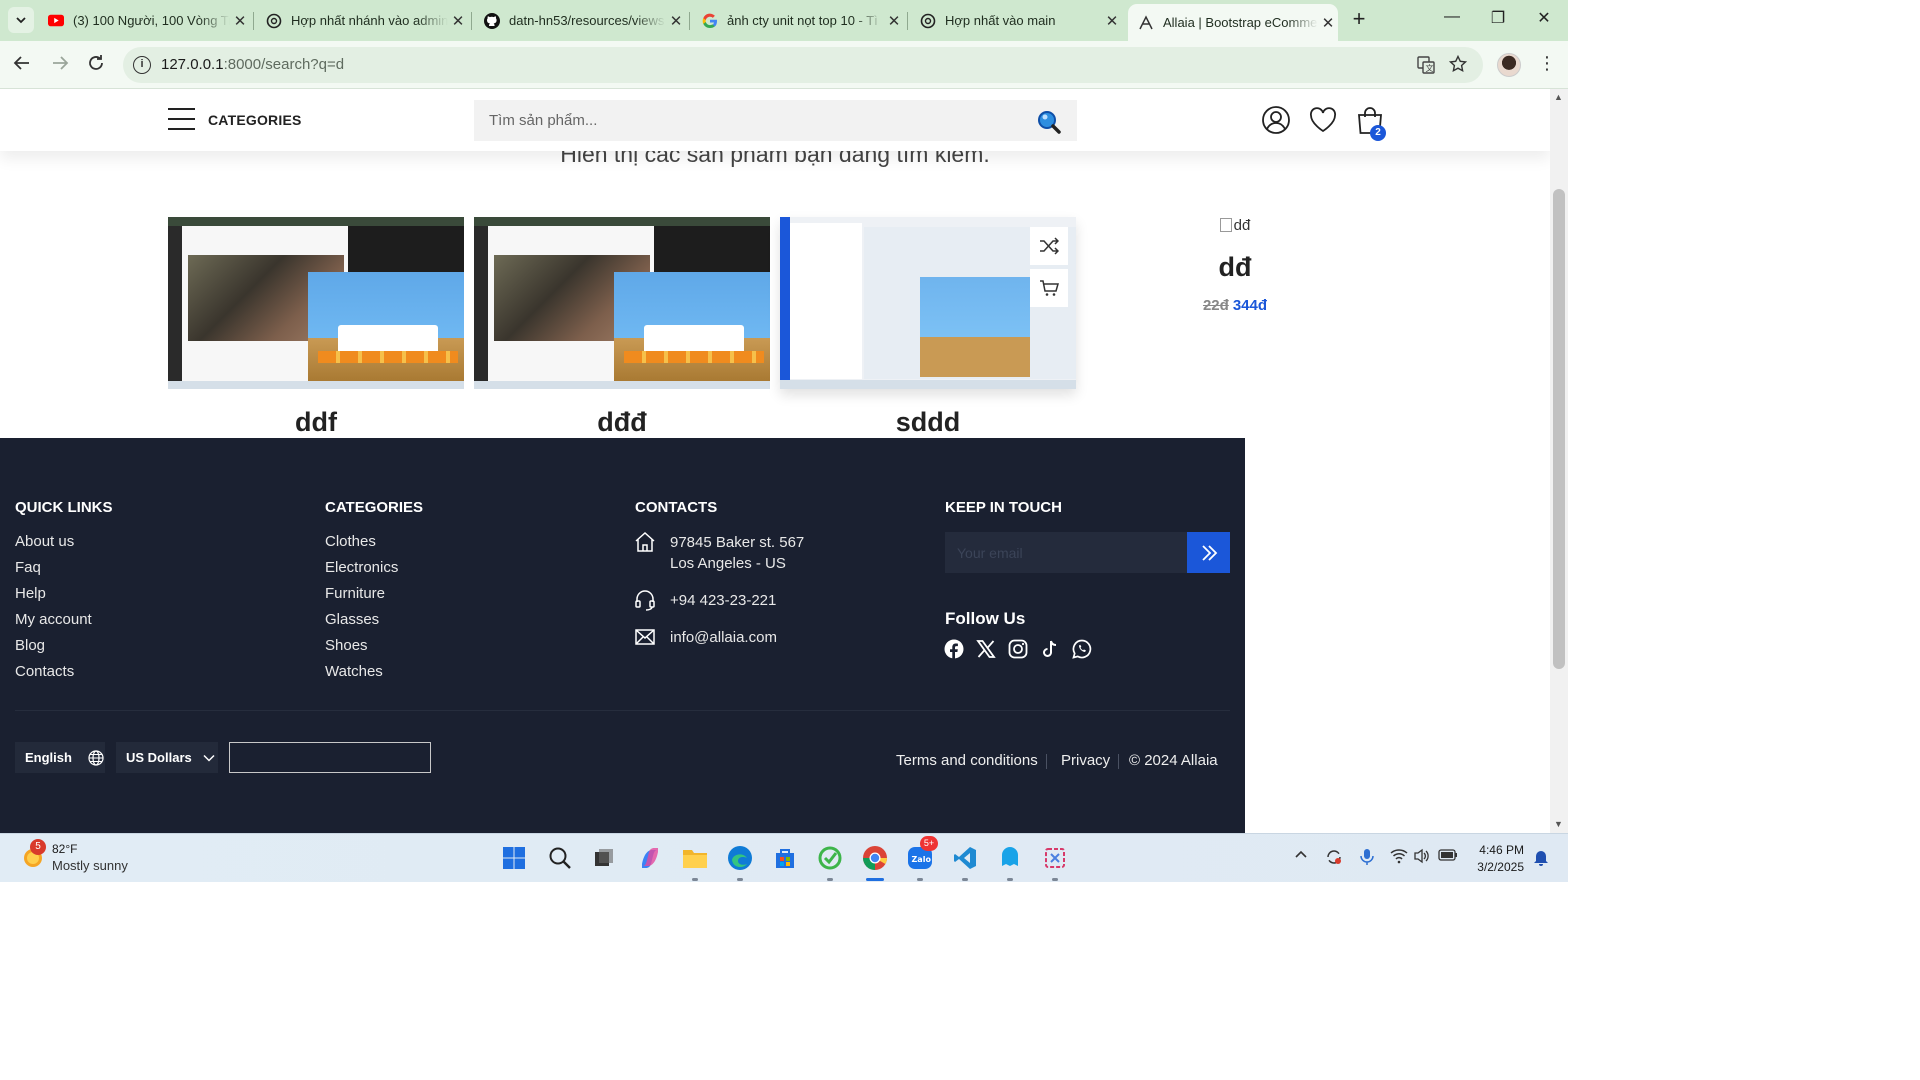 The height and width of the screenshot is (1080, 1920). What do you see at coordinates (650, 858) in the screenshot?
I see `copilot-icon` at bounding box center [650, 858].